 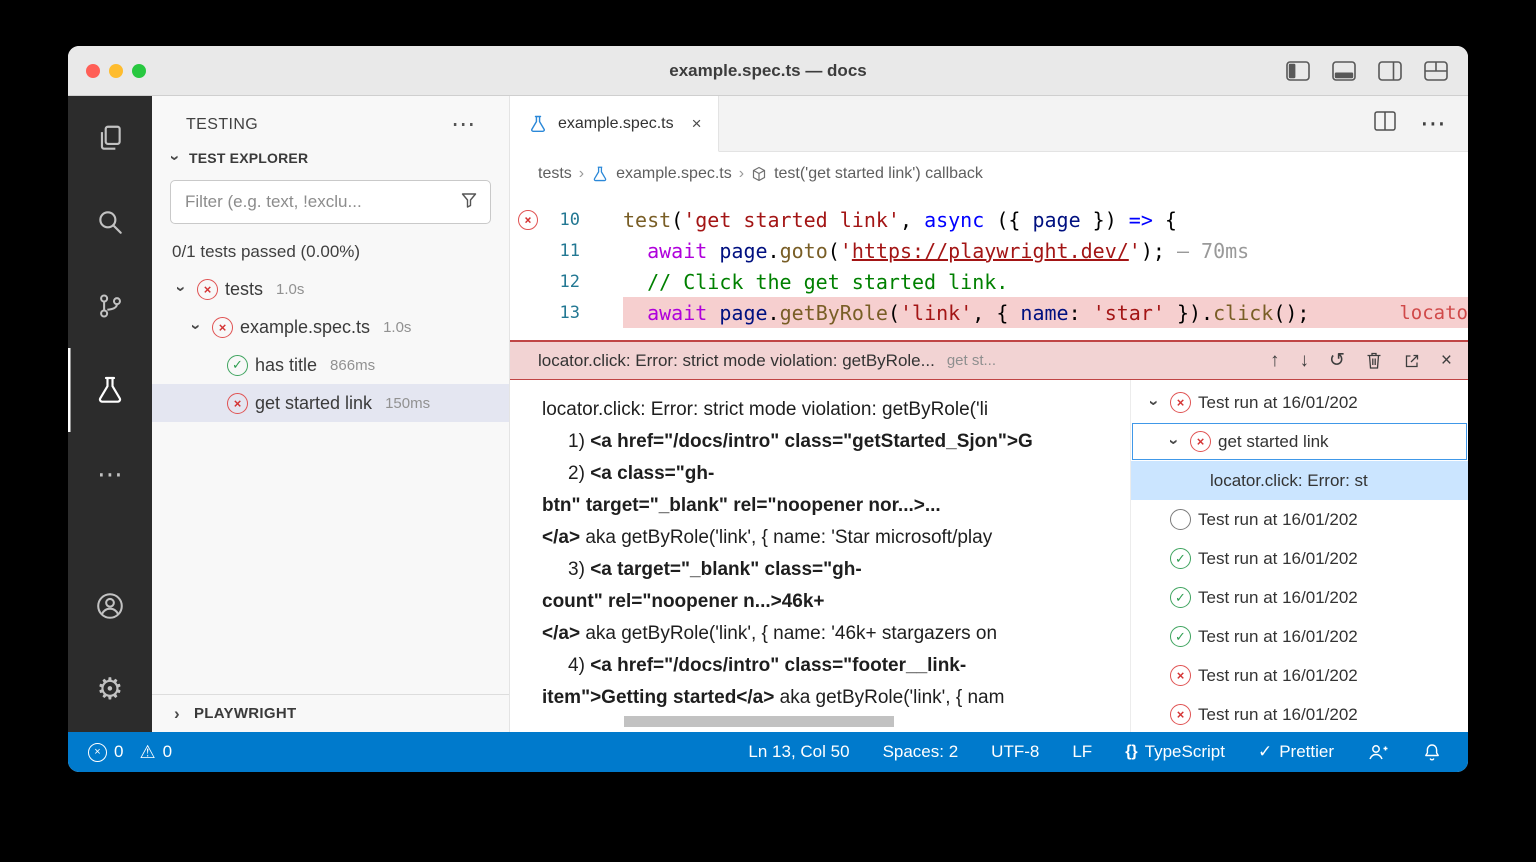 I want to click on test-duration: 1.0s, so click(x=397, y=327).